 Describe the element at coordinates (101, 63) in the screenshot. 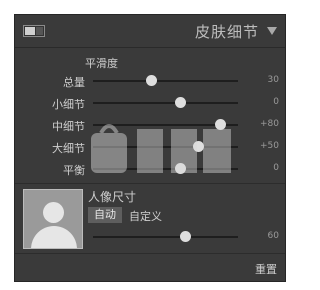

I see `smoothness-section-label: 平滑度` at that location.